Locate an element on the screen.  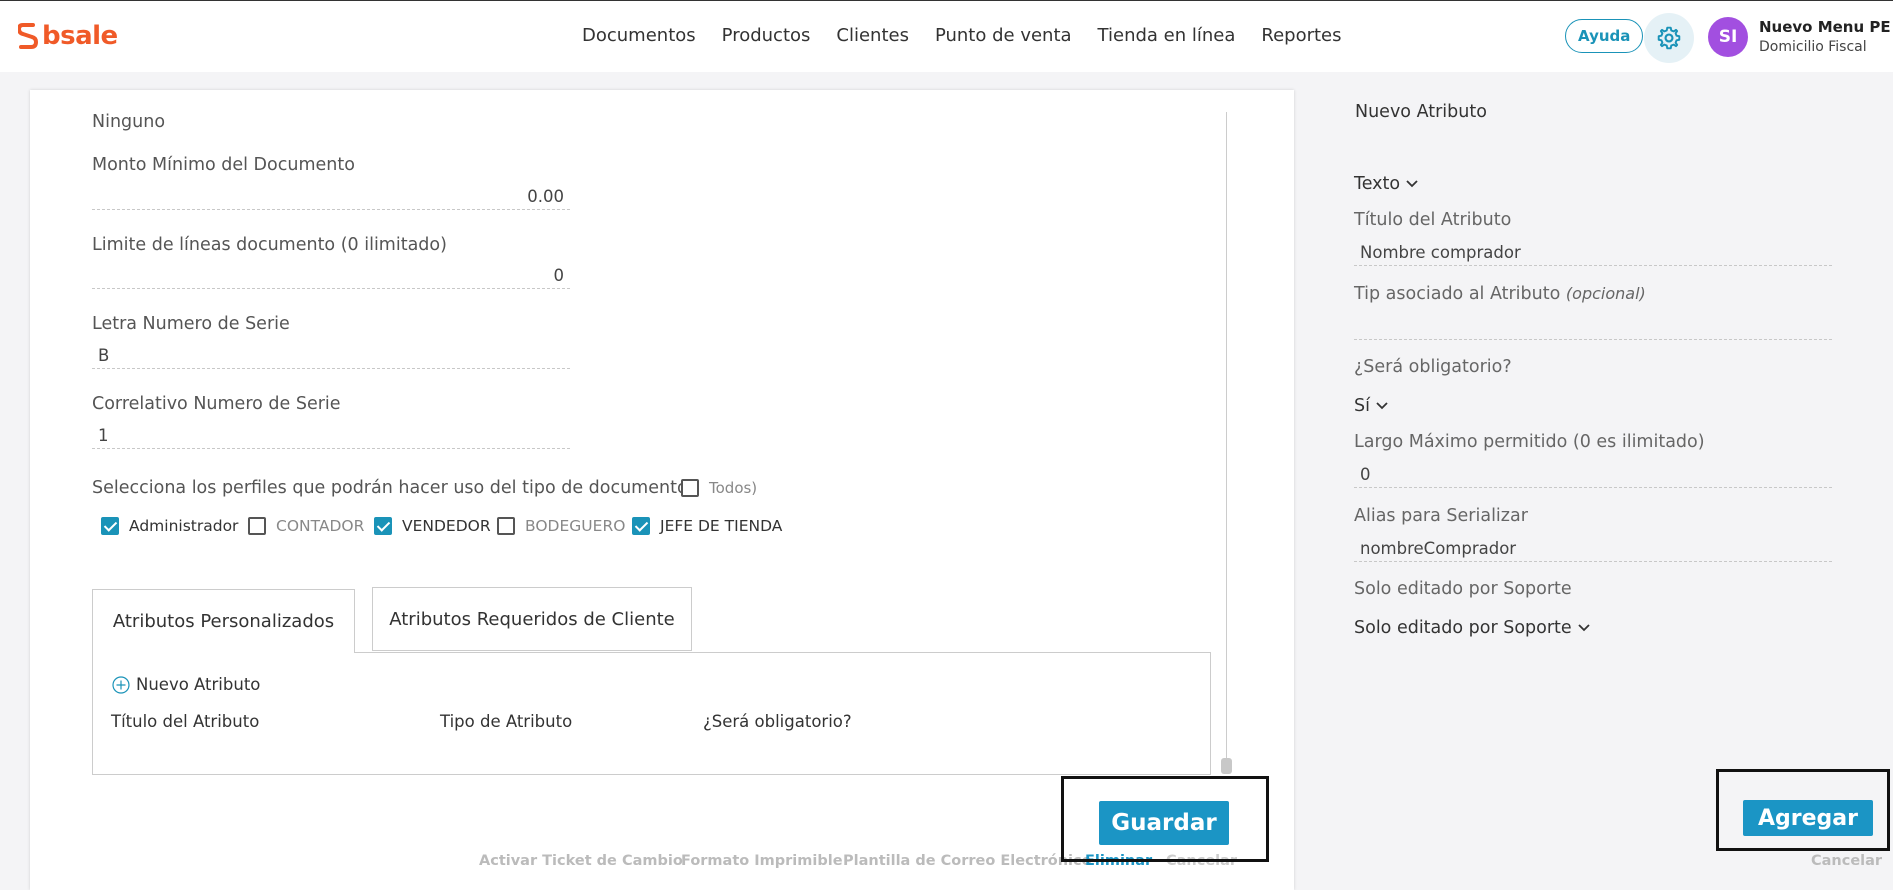
line-limit-label: Limite de líneas documento (0 ilimitado) is located at coordinates (269, 245).